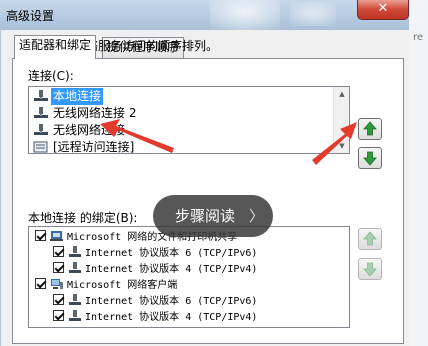  I want to click on binding-move-up-button, so click(370, 239).